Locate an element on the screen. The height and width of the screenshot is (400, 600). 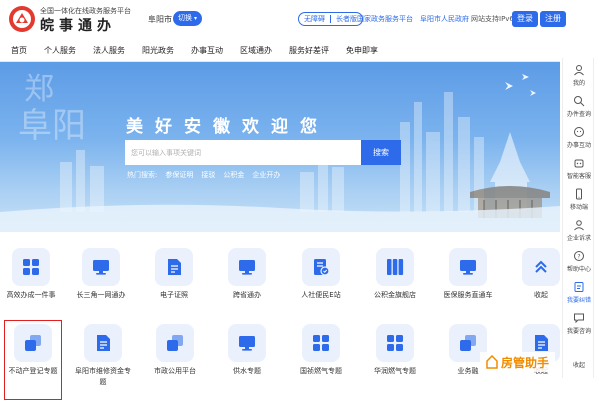
grid-icon is located at coordinates (31, 267).